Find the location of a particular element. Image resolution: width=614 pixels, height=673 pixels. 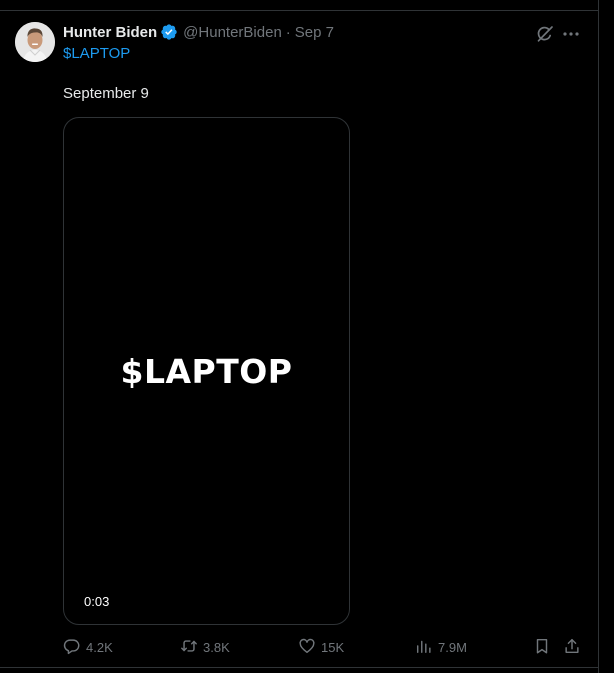

bookmark-icon is located at coordinates (542, 647).